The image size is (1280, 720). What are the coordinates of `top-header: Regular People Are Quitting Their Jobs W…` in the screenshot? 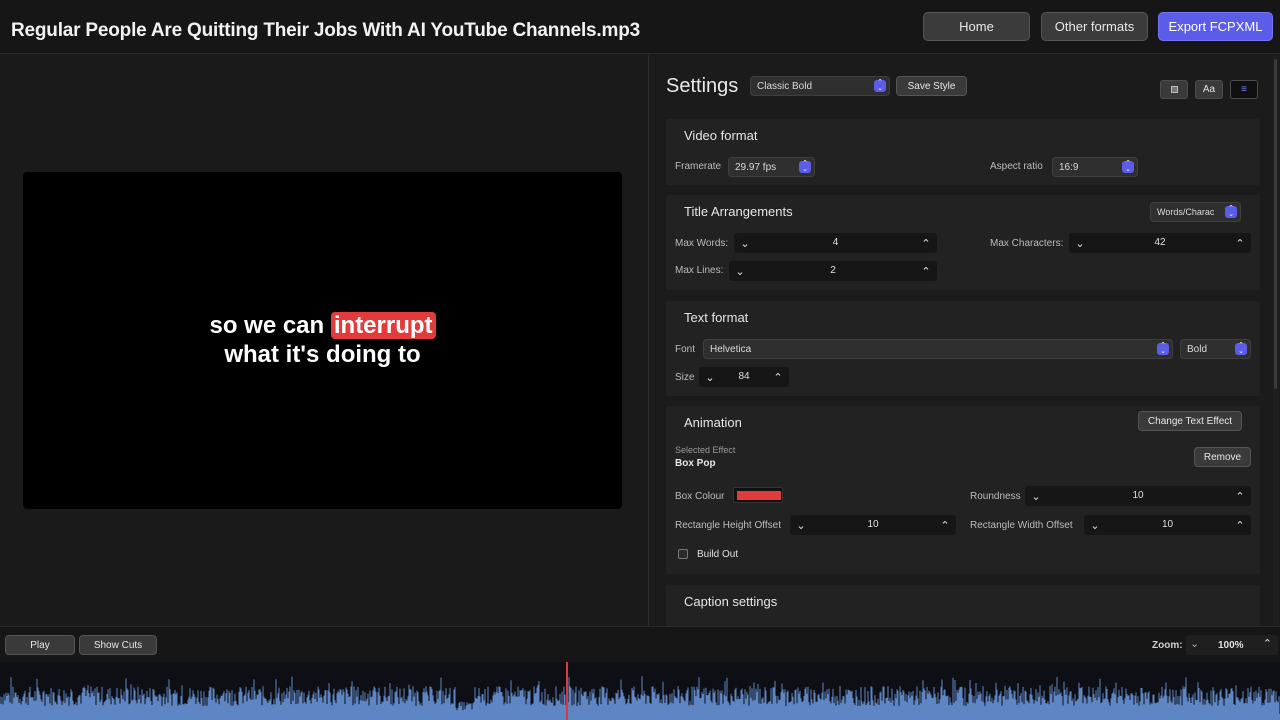 It's located at (640, 27).